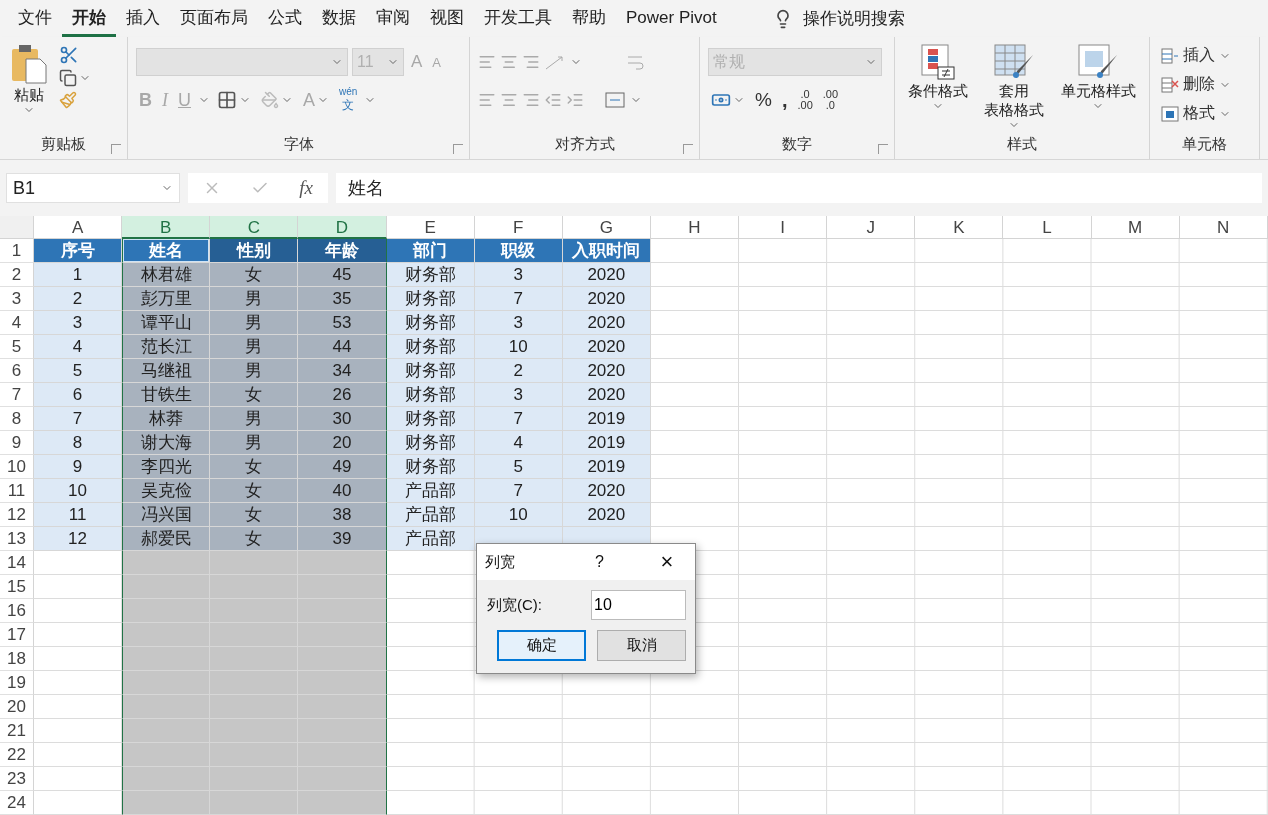 This screenshot has height=815, width=1268. What do you see at coordinates (1204, 145) in the screenshot?
I see `group-title: 单元格` at bounding box center [1204, 145].